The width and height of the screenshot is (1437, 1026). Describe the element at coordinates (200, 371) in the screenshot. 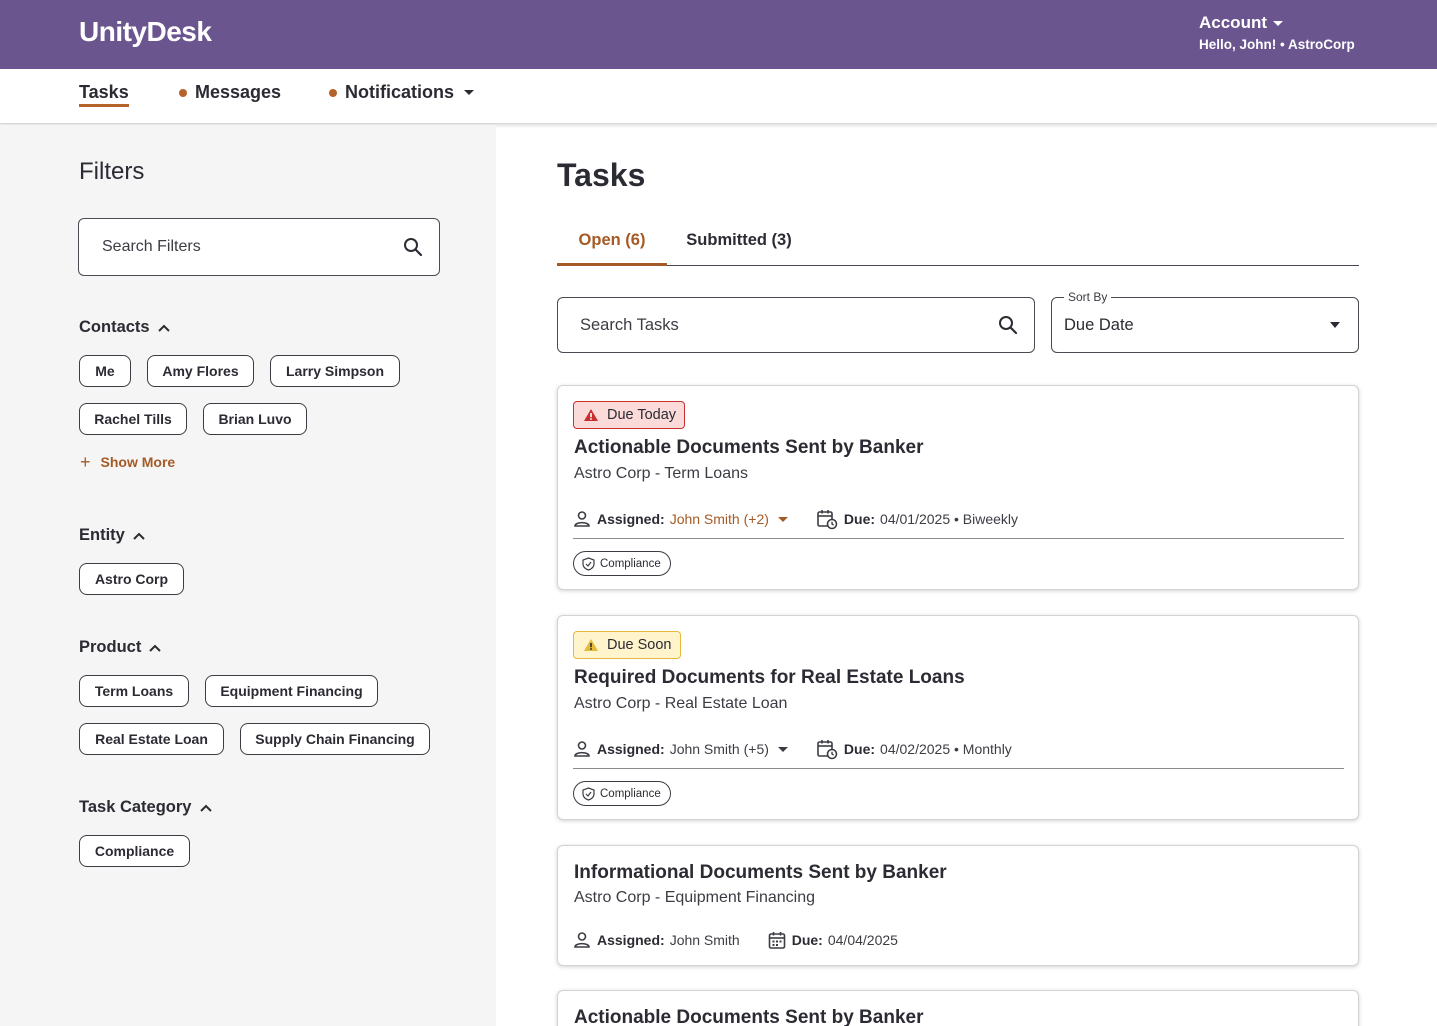

I see `filter-chip-contact: Amy Flores` at that location.